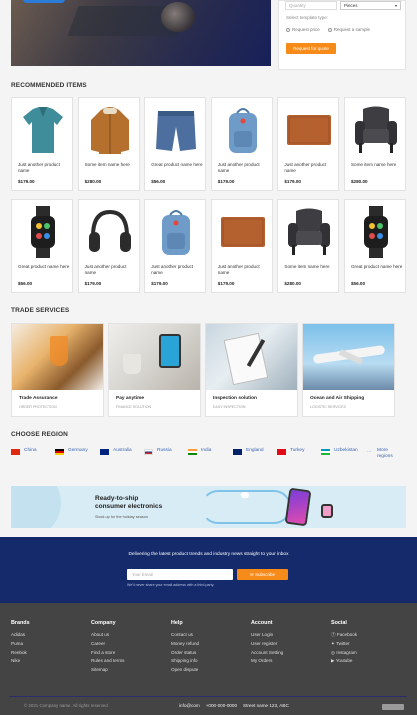 The image size is (417, 715). Describe the element at coordinates (57, 370) in the screenshot. I see `service-card-trade-assurance: Trade Assurance ORDER PROTECTION` at that location.